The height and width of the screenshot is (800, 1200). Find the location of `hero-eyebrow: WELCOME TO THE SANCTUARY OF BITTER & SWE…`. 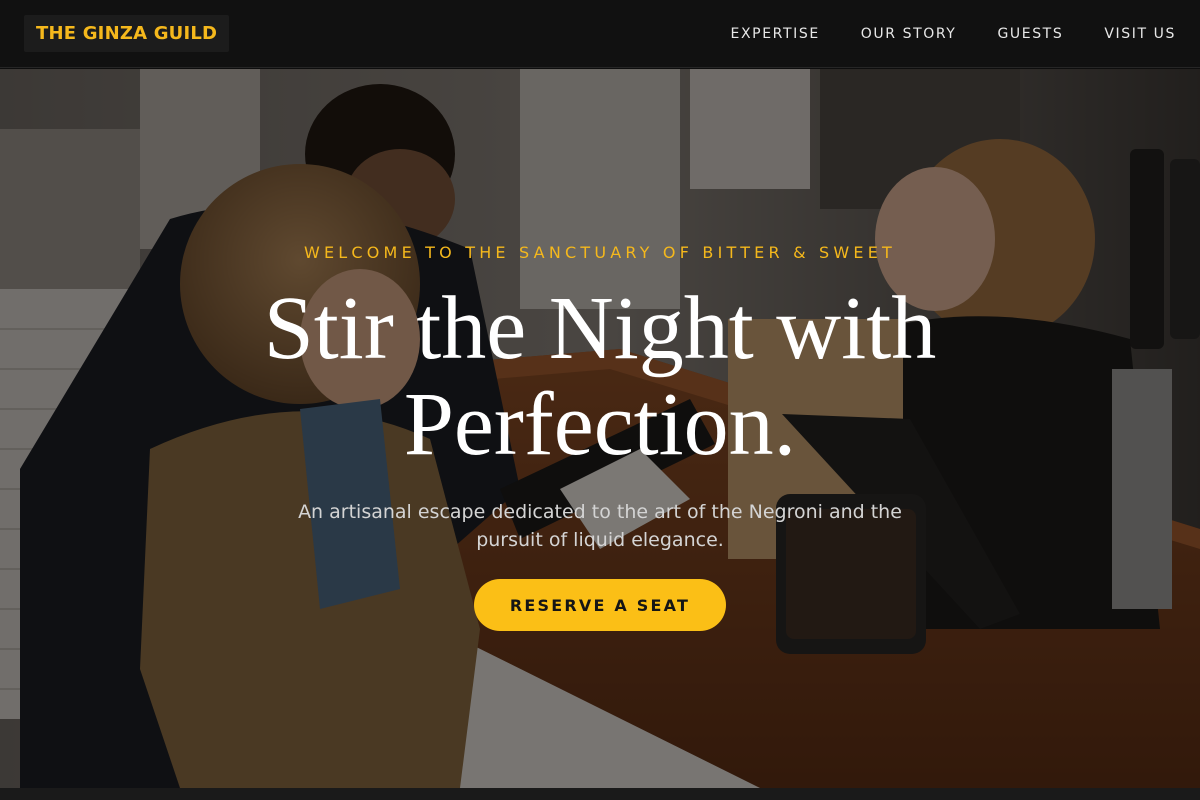

hero-eyebrow: WELCOME TO THE SANCTUARY OF BITTER & SWE… is located at coordinates (600, 252).